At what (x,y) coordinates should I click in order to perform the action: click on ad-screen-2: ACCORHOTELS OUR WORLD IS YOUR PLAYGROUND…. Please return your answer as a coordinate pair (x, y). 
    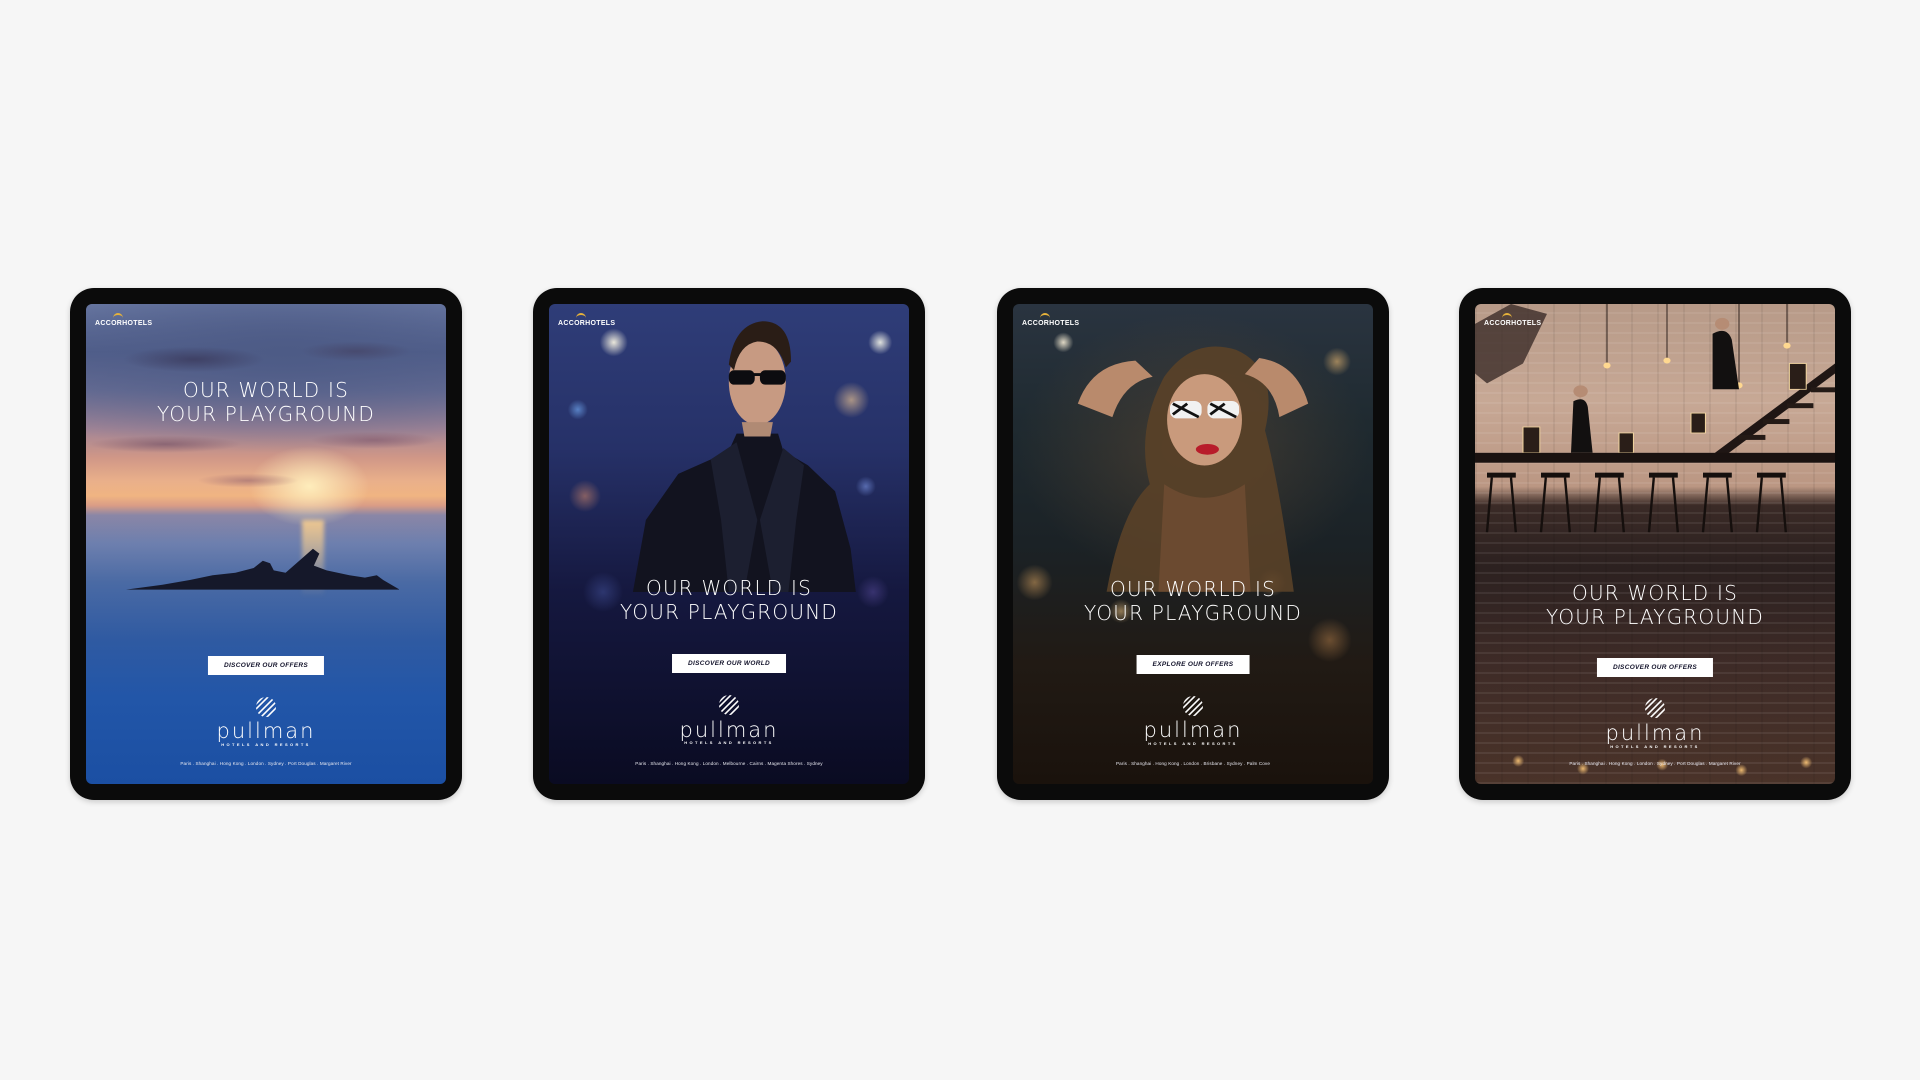
    Looking at the image, I should click on (729, 544).